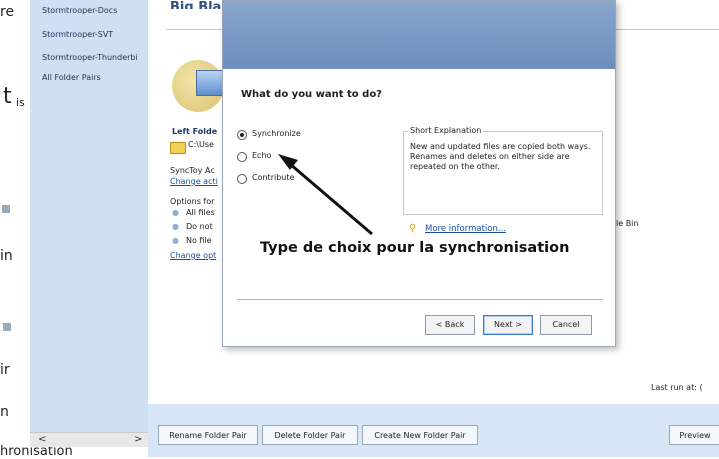 This screenshot has height=459, width=719. I want to click on annotation-arrow, so click(325, 195).